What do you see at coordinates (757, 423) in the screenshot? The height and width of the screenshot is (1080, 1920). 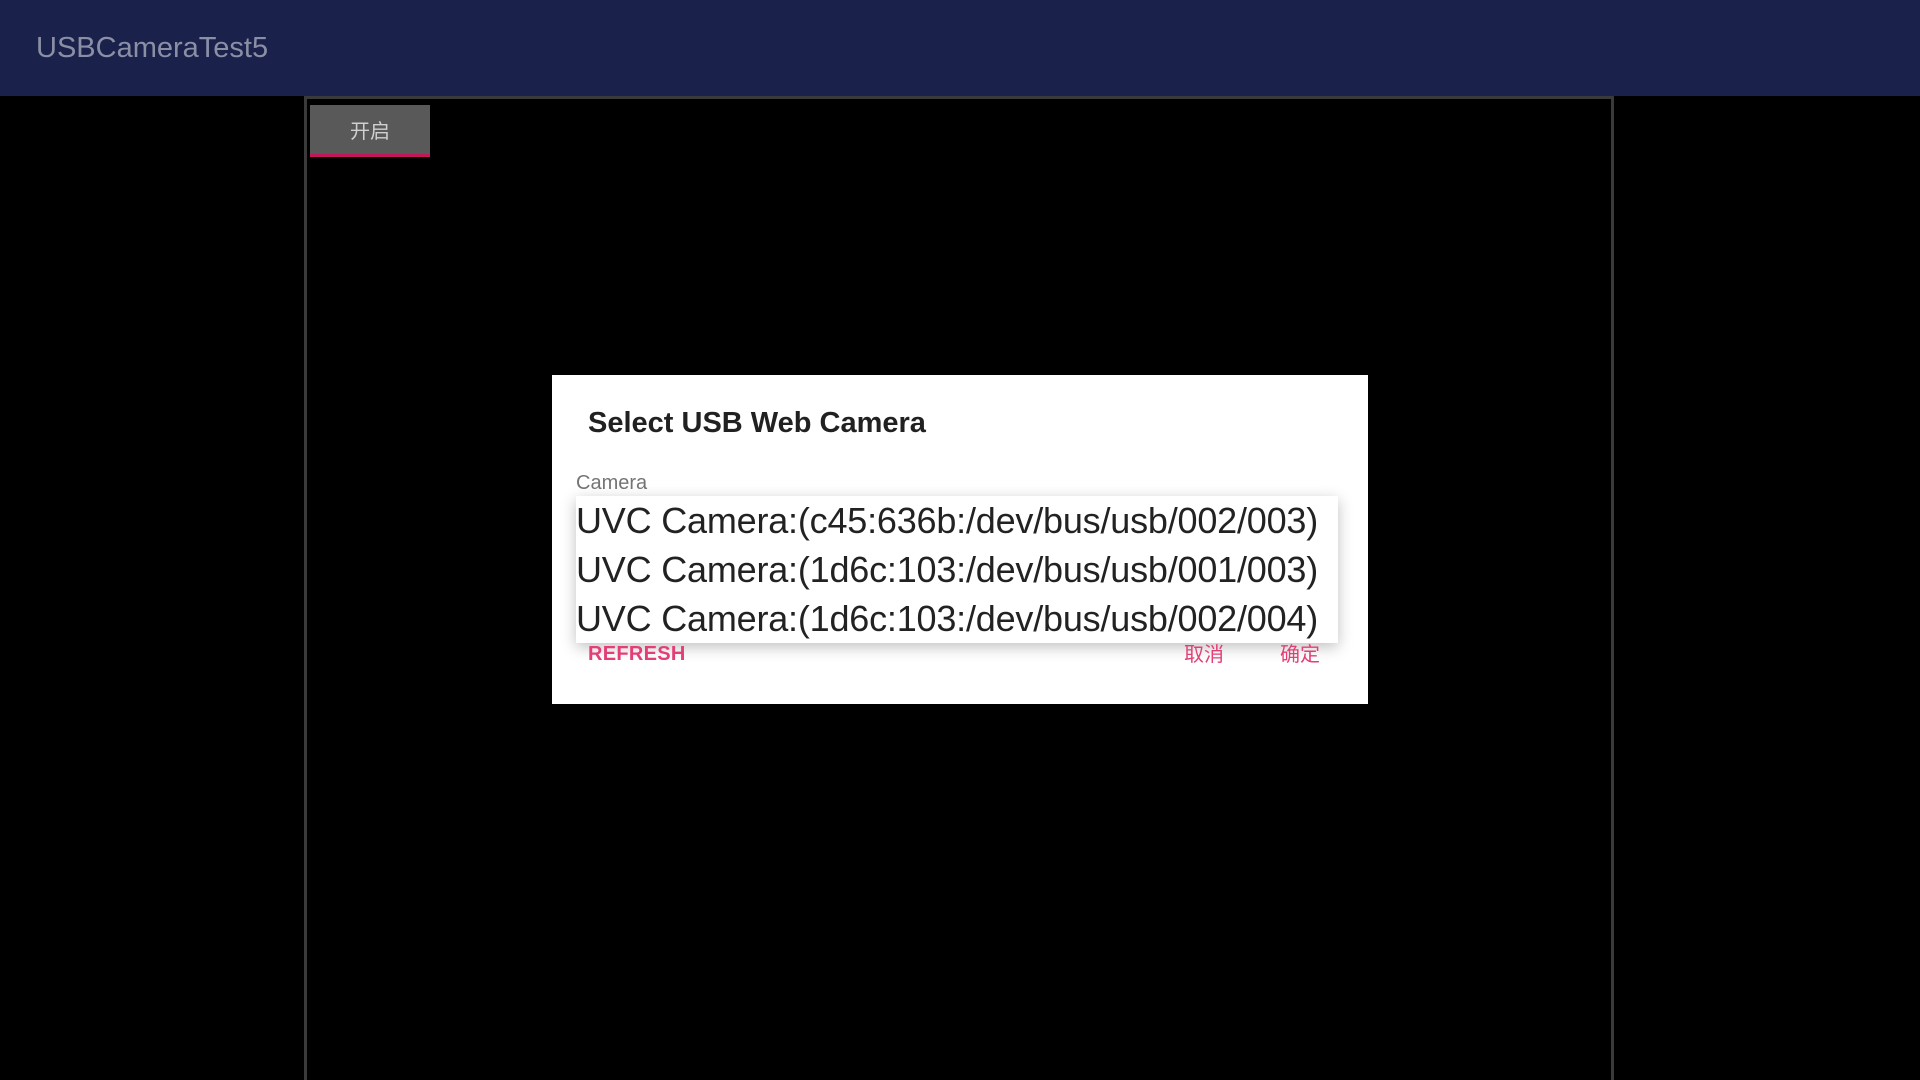 I see `dialog-title: Select USB Web Camera` at bounding box center [757, 423].